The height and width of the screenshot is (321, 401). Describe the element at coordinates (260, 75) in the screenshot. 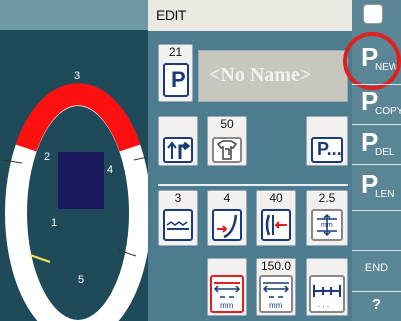

I see `pattern-name: <No Name>` at that location.